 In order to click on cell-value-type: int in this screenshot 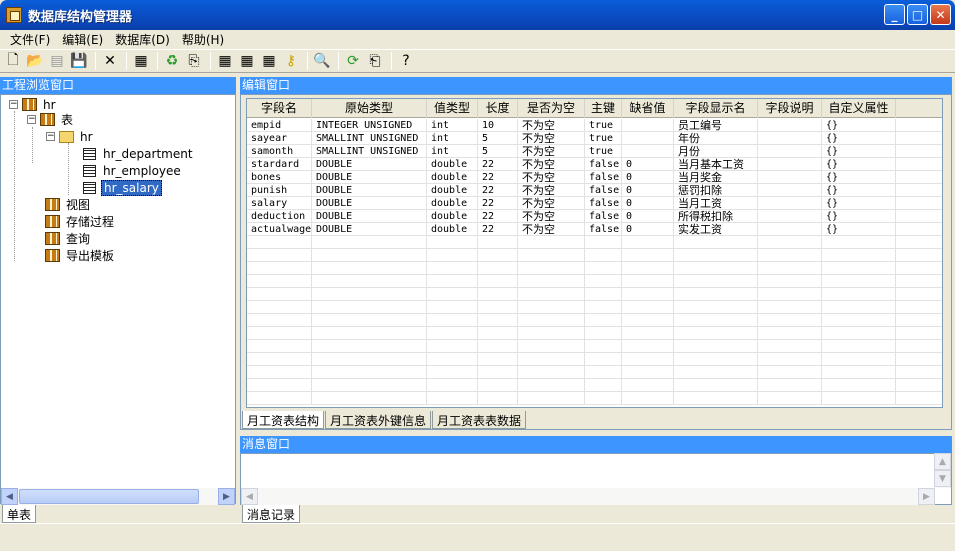, I will do `click(452, 138)`.